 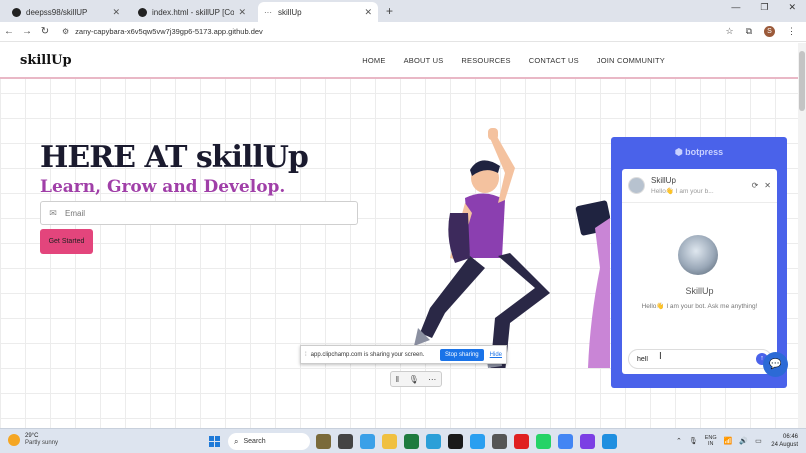 I want to click on edge-icon, so click(x=433, y=441).